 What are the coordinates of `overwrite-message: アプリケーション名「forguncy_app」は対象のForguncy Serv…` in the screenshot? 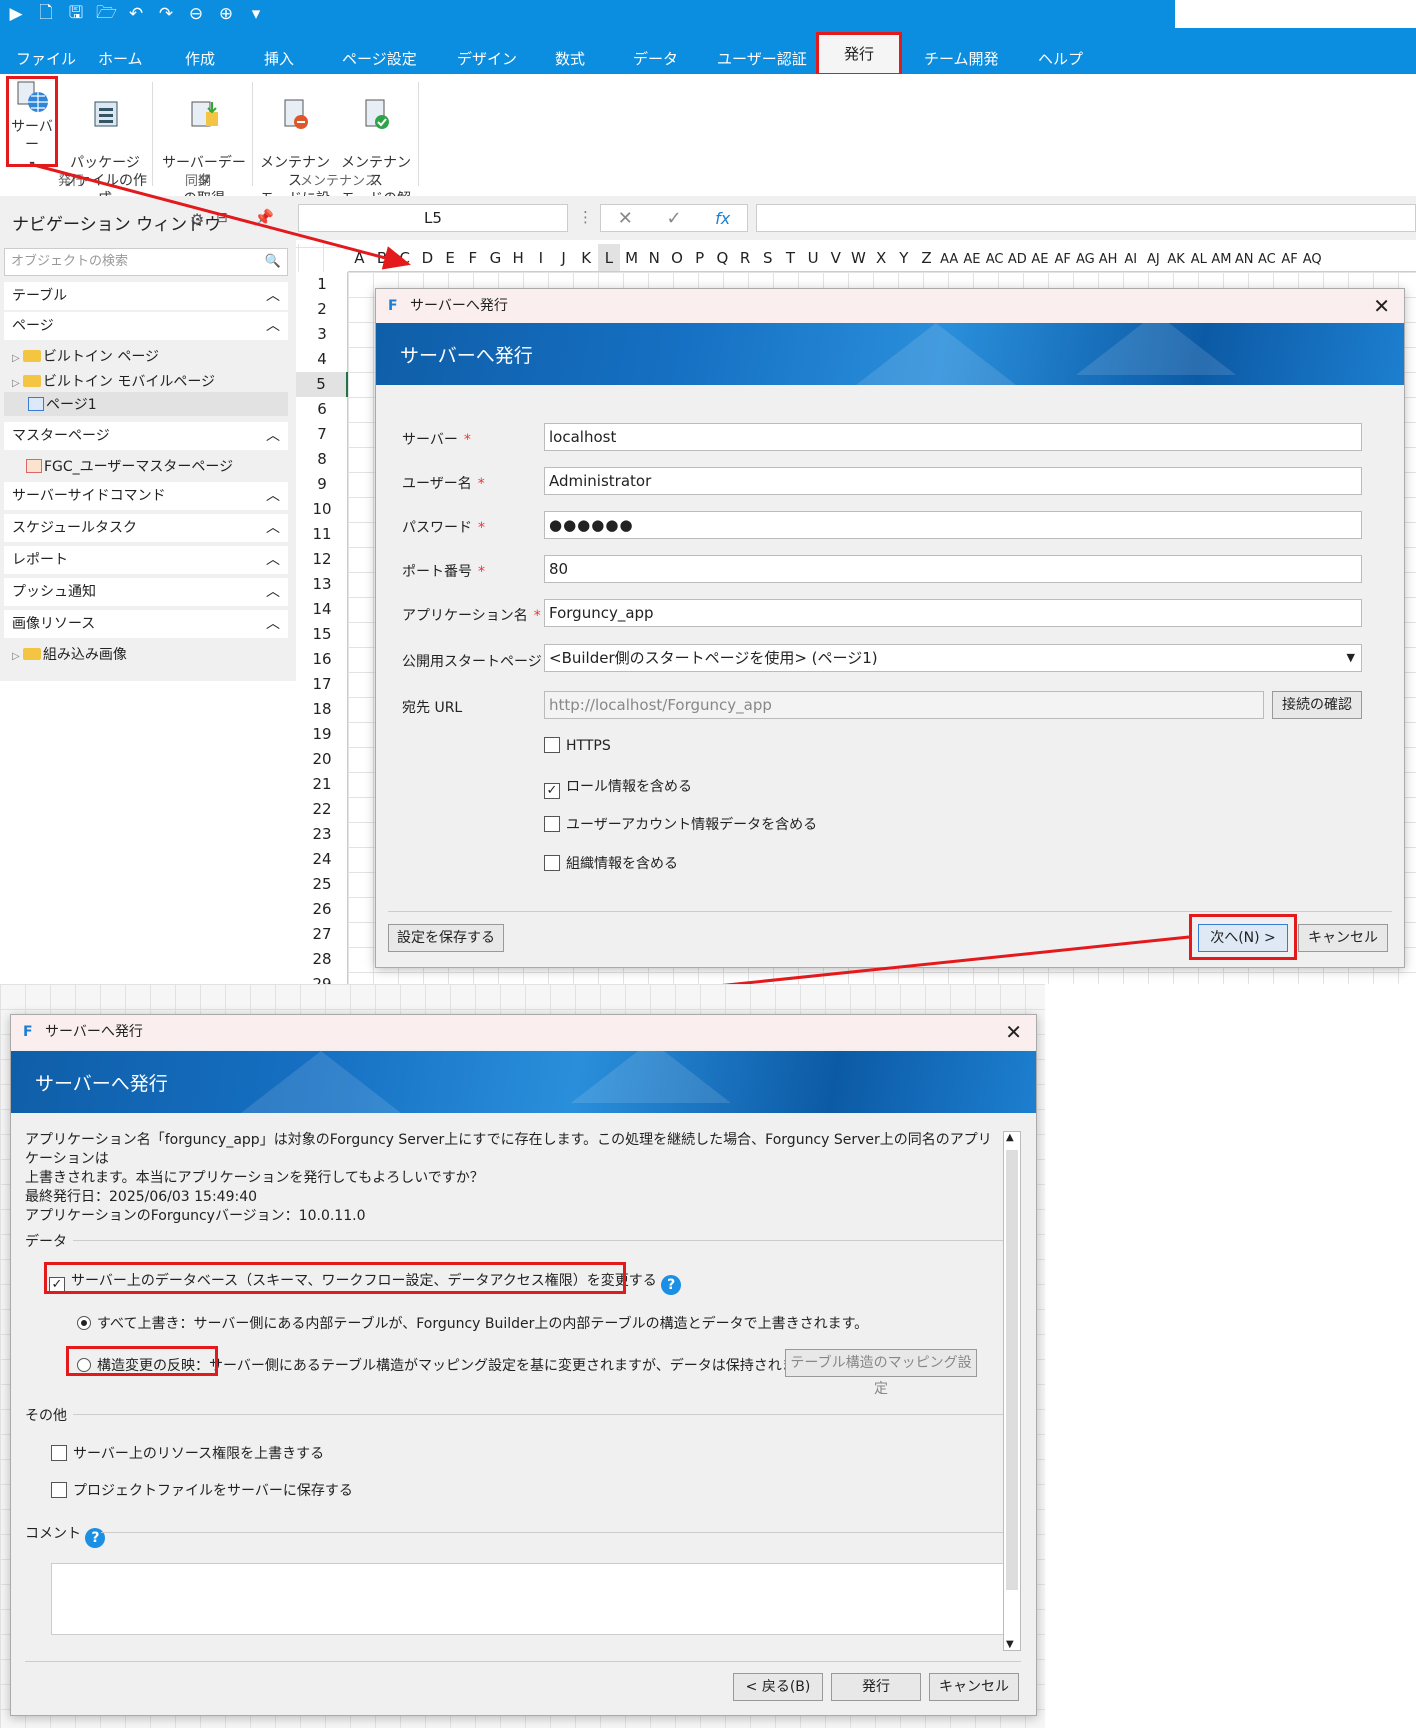 It's located at (510, 1178).